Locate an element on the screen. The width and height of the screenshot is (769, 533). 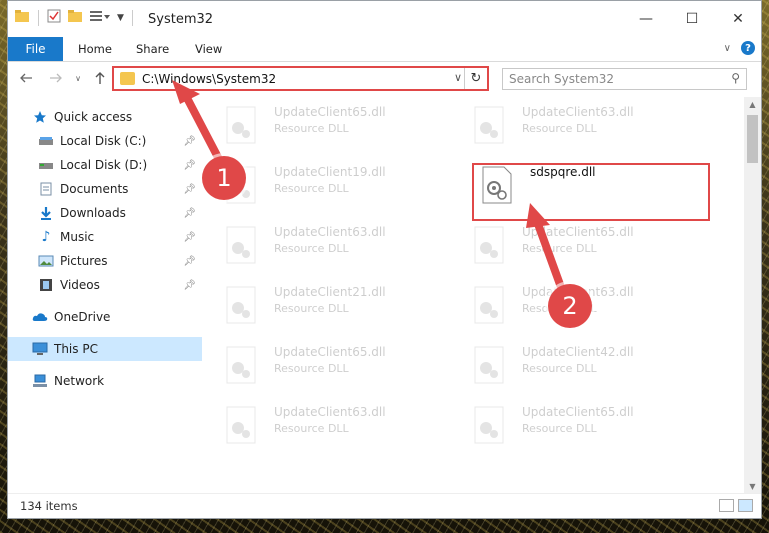
step-marker-2: 2 is located at coordinates (570, 306).